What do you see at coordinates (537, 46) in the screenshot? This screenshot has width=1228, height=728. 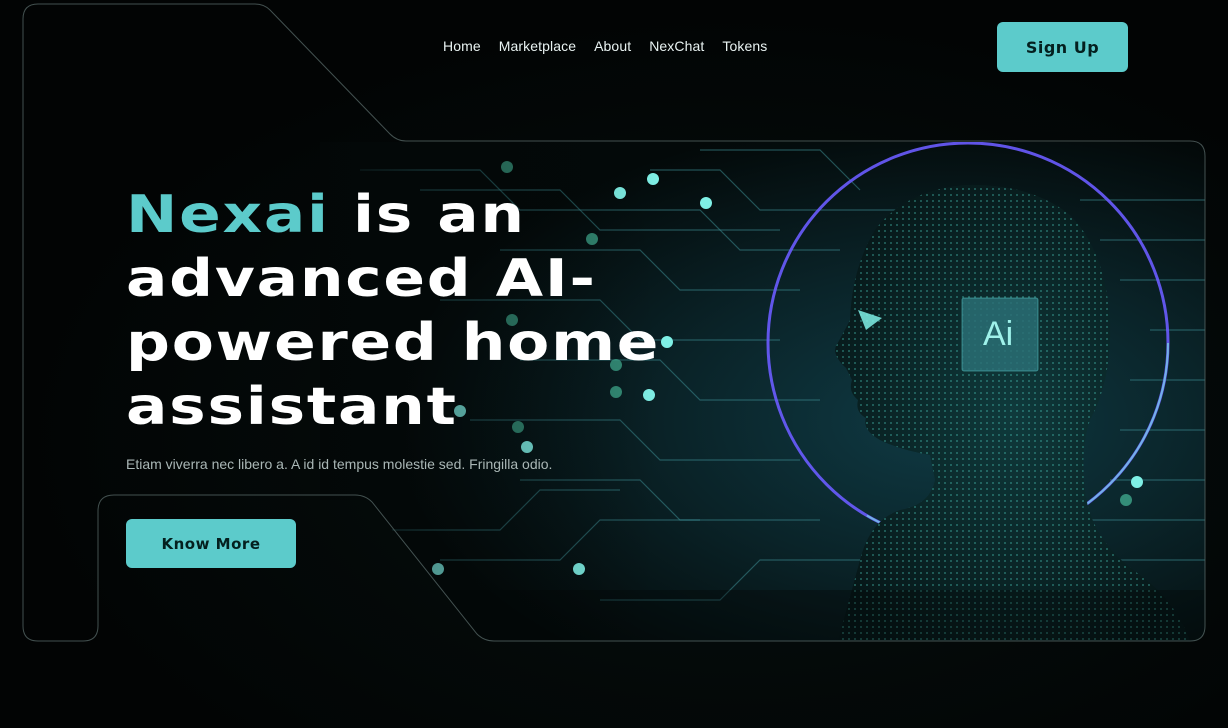 I see `nav-marketplace: Marketplace` at bounding box center [537, 46].